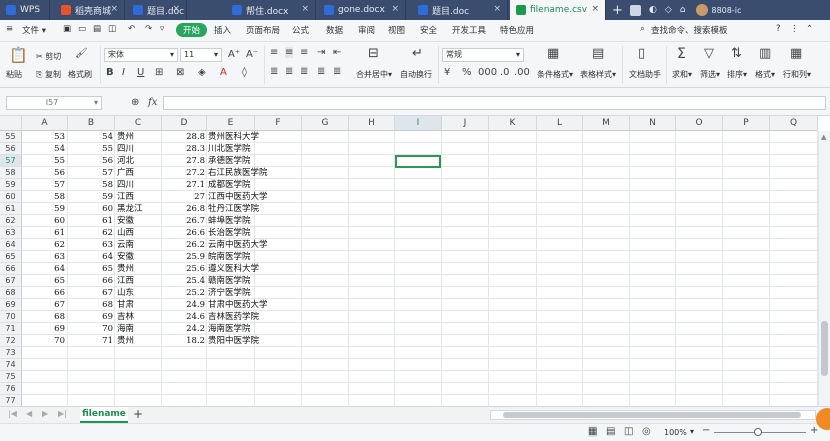 The height and width of the screenshot is (441, 830). Describe the element at coordinates (253, 317) in the screenshot. I see `cell-e: 吉林医药学院` at that location.